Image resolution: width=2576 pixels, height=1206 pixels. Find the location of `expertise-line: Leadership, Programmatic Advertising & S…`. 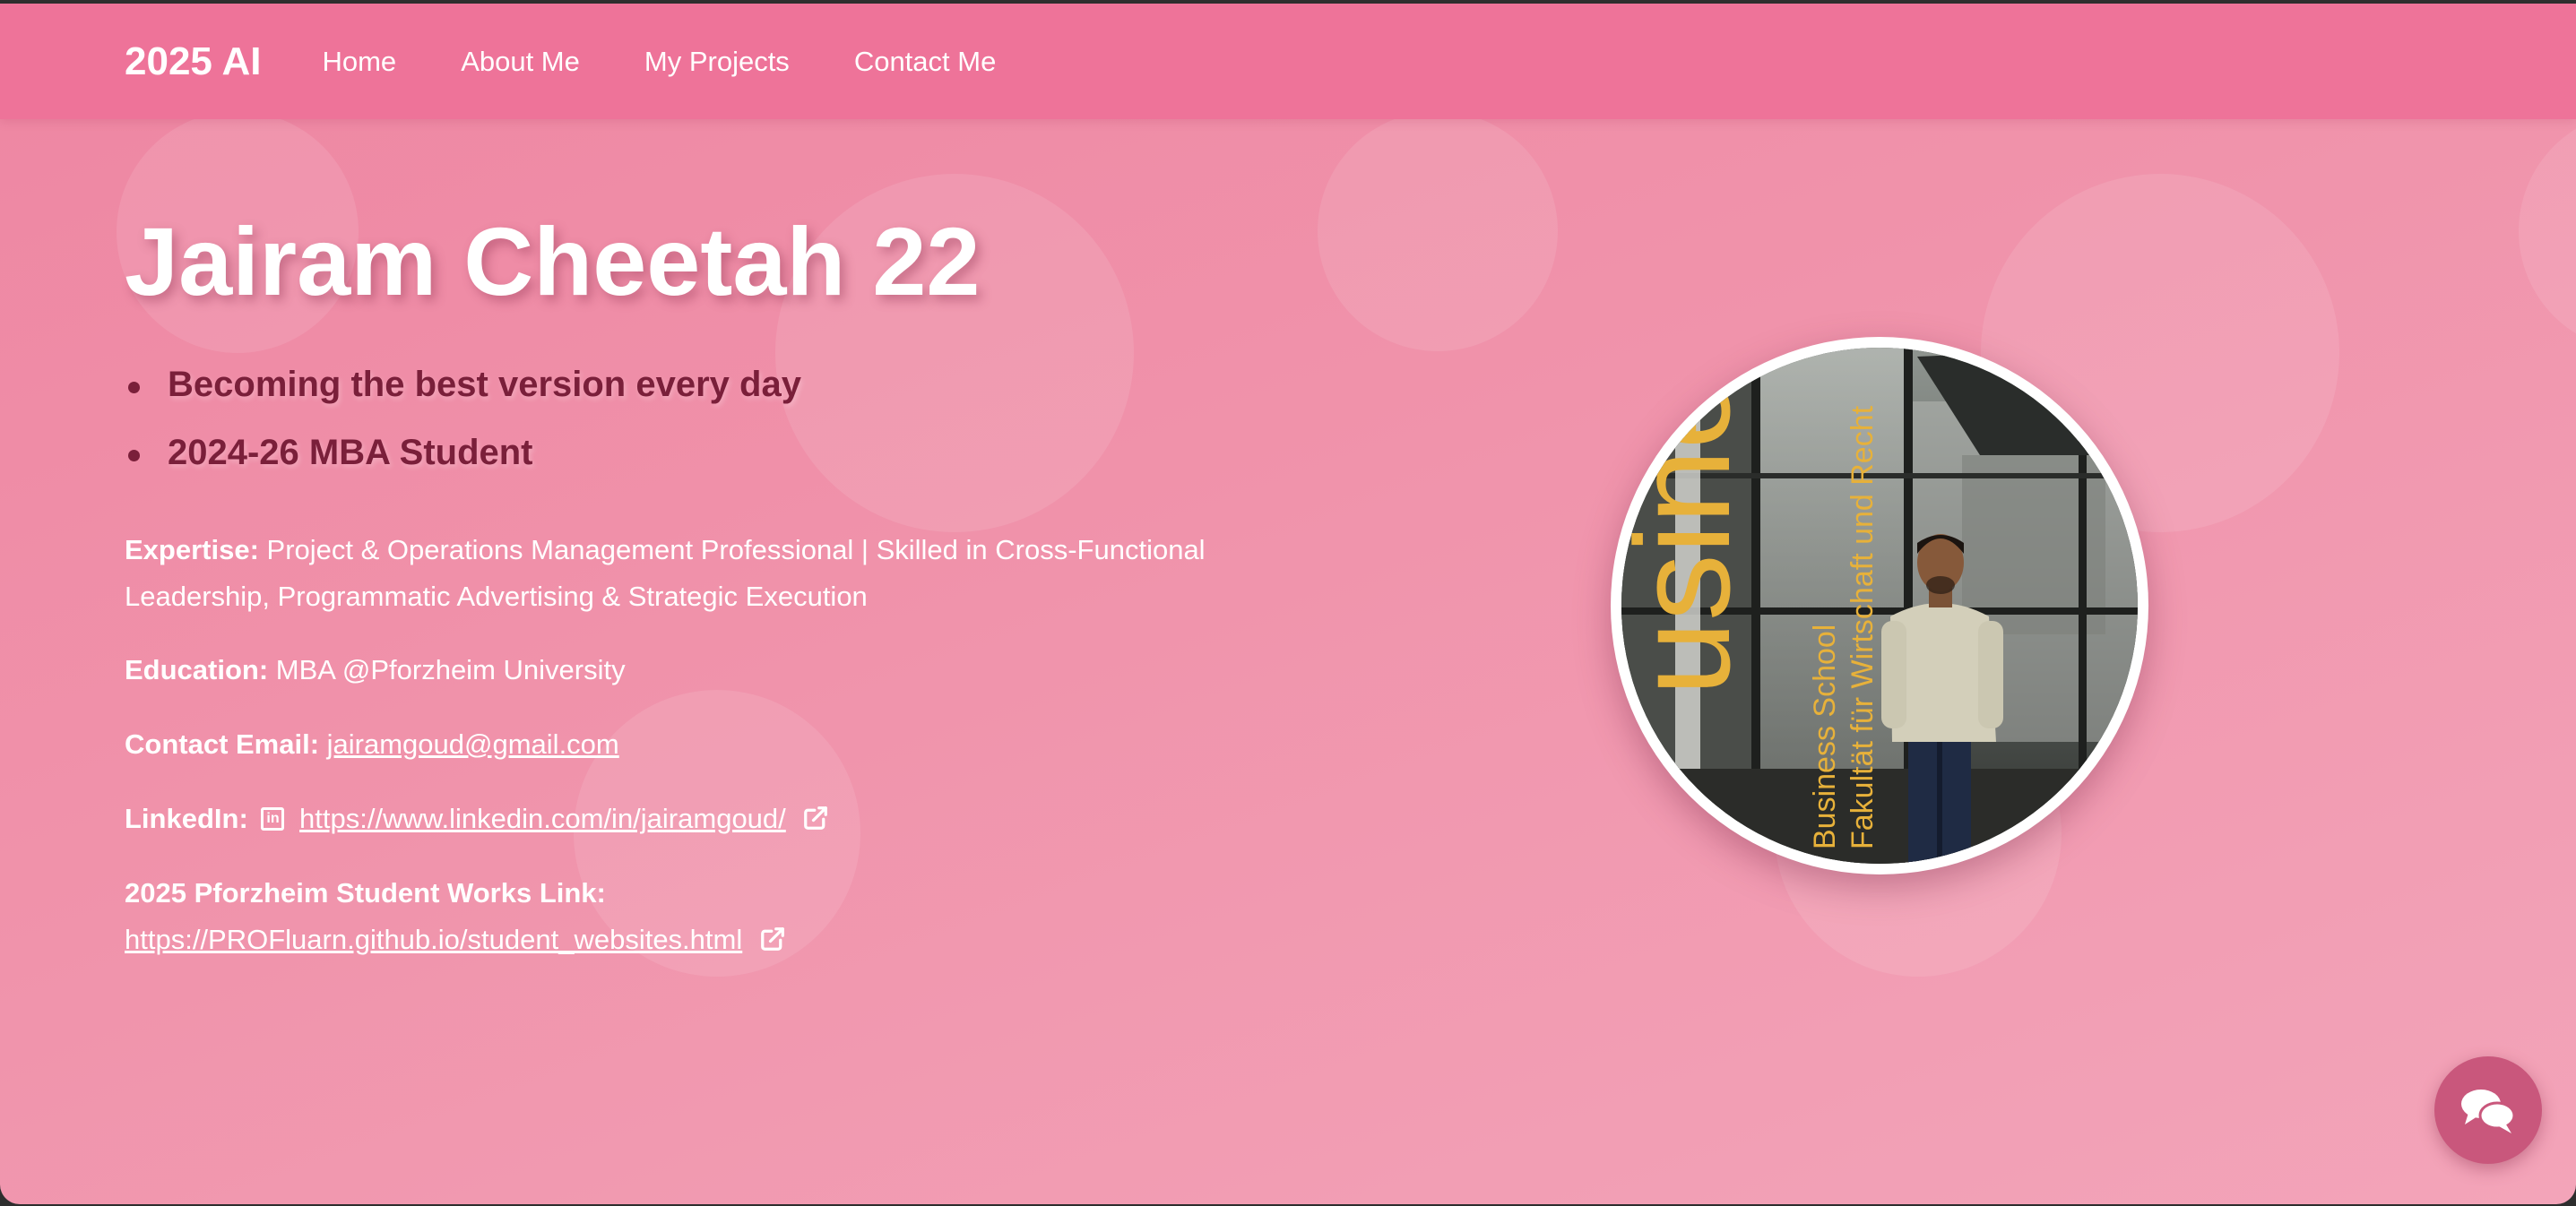

expertise-line: Leadership, Programmatic Advertising & S… is located at coordinates (496, 596).